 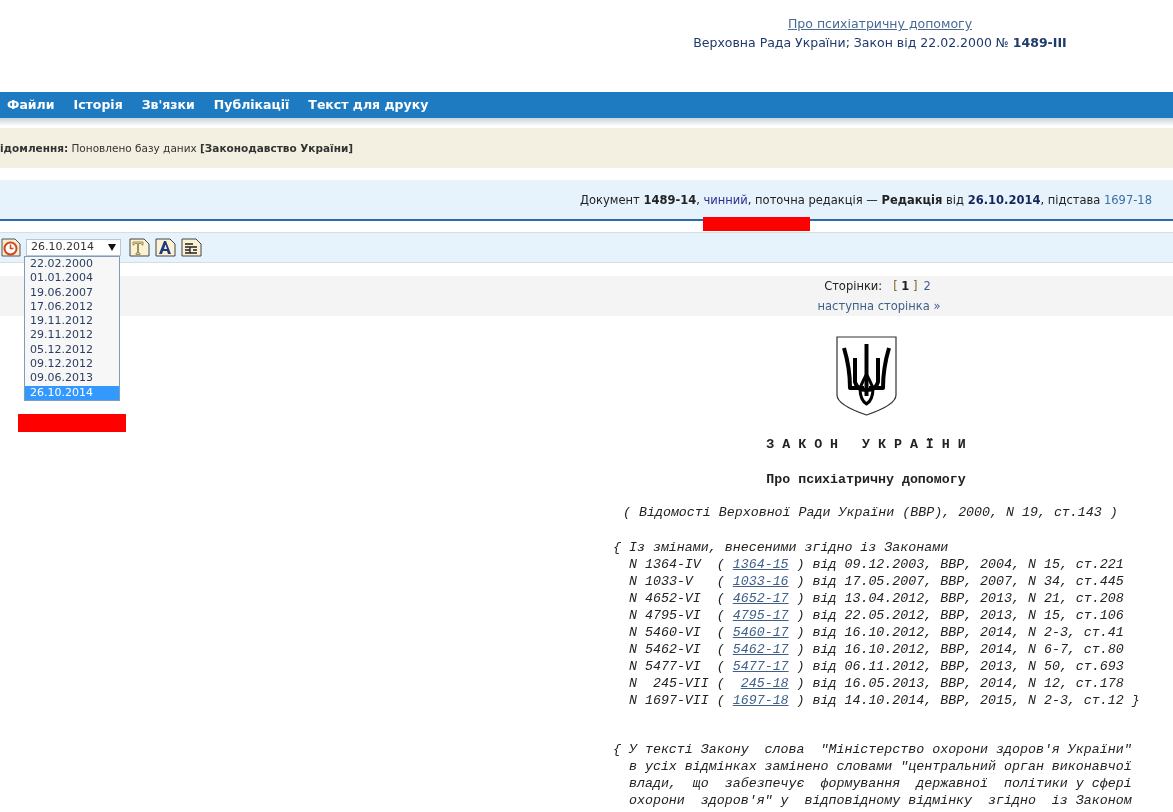 What do you see at coordinates (876, 666) in the screenshot?
I see `amendment-line: N 5477-VI ( 5477-17 ) від 06.11.2012, ВВР, 2013, N 50, ст.693` at bounding box center [876, 666].